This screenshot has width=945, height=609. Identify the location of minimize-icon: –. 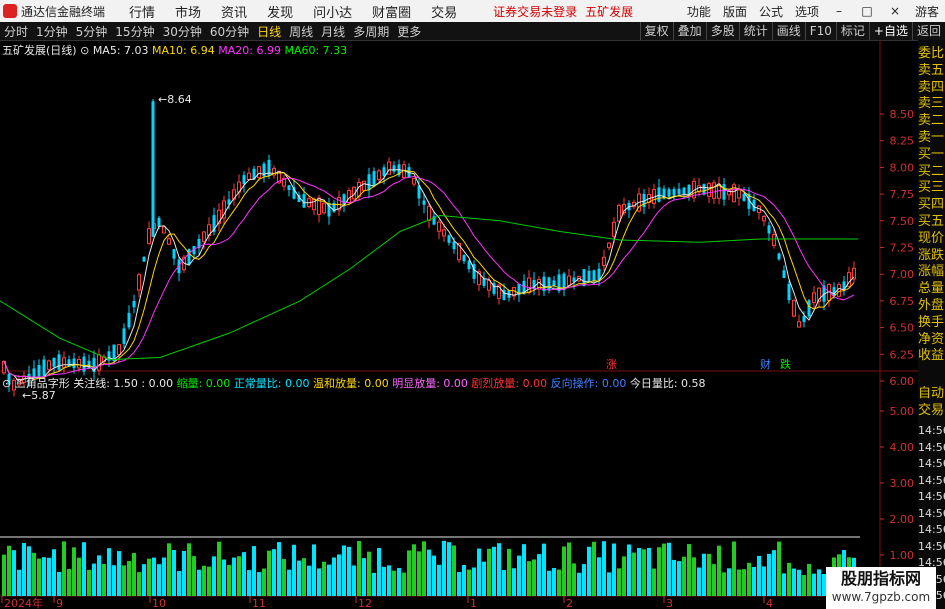
(839, 11).